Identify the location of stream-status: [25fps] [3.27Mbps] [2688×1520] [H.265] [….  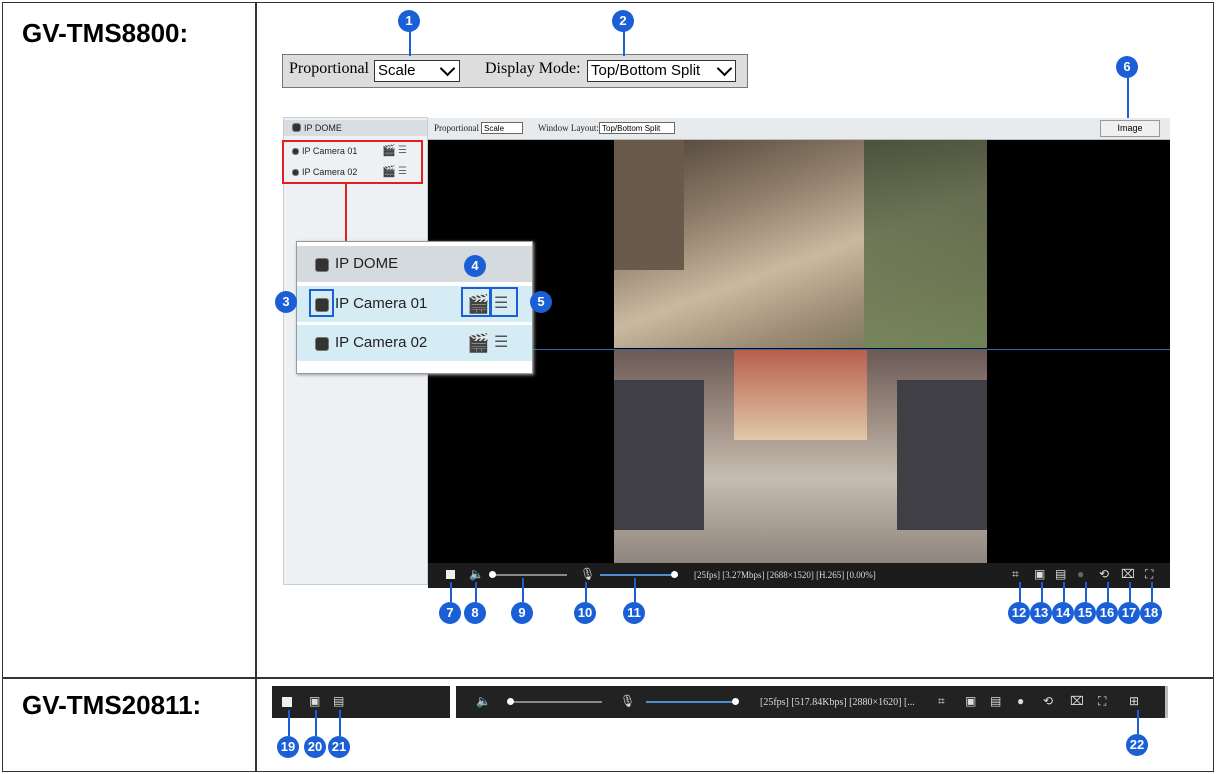
(785, 575).